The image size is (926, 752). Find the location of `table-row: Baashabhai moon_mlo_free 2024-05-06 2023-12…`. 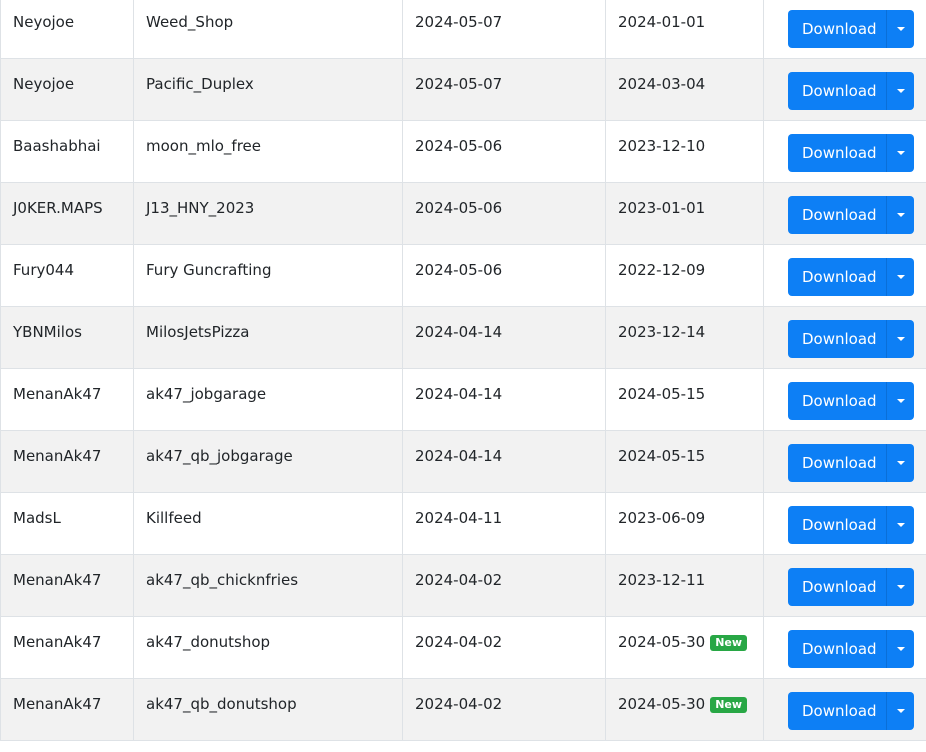

table-row: Baashabhai moon_mlo_free 2024-05-06 2023-12… is located at coordinates (463, 151).